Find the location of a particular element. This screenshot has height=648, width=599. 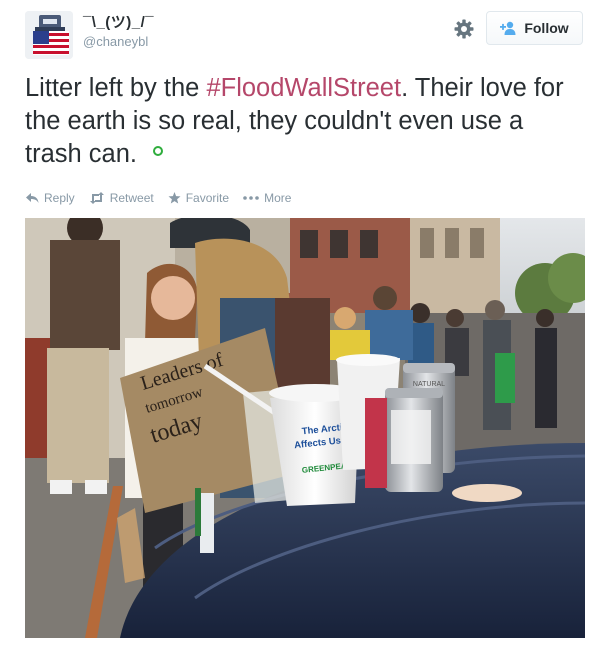

add-user-icon is located at coordinates (508, 28).